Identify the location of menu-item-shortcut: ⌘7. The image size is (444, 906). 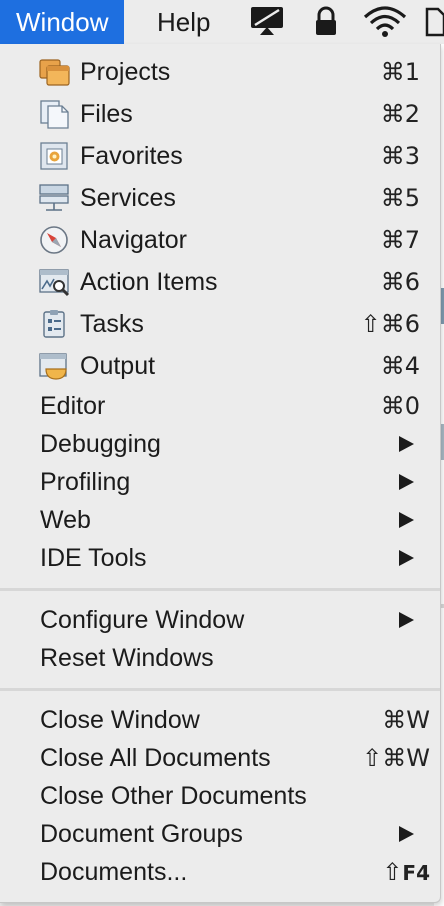
(400, 240).